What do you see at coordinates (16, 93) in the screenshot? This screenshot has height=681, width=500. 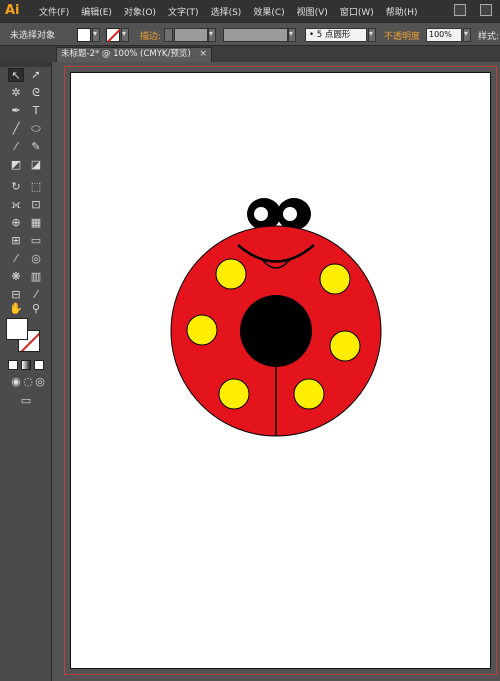 I see `magic-wand-tool-icon: ✲` at bounding box center [16, 93].